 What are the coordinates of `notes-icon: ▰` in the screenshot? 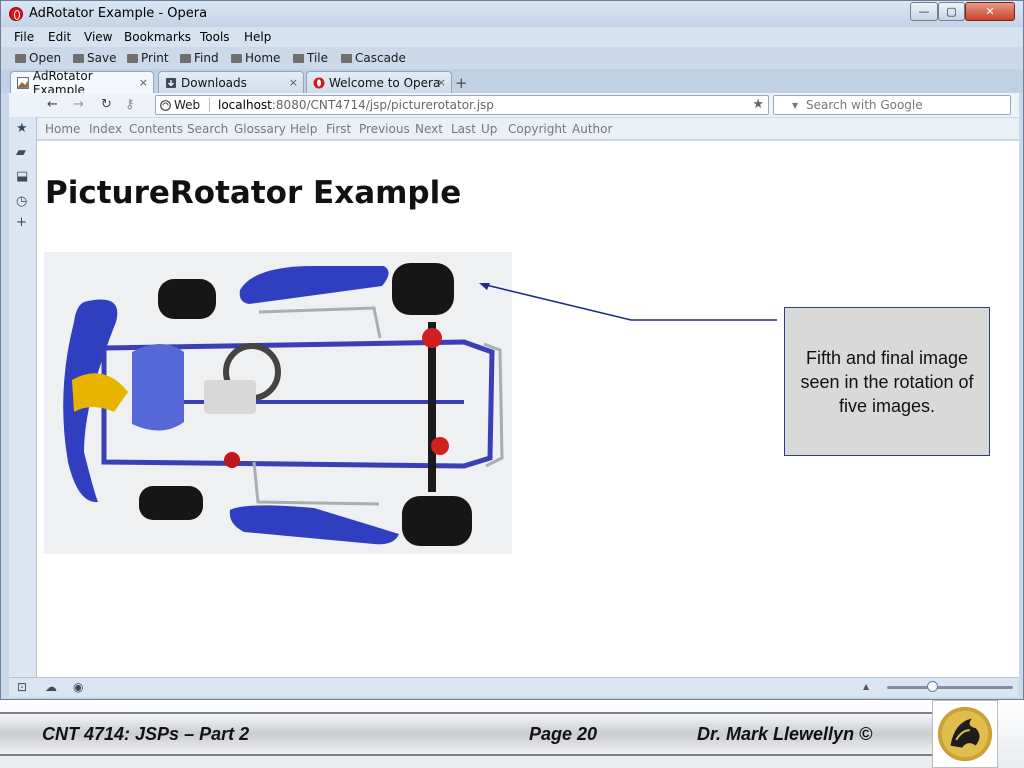 It's located at (21, 152).